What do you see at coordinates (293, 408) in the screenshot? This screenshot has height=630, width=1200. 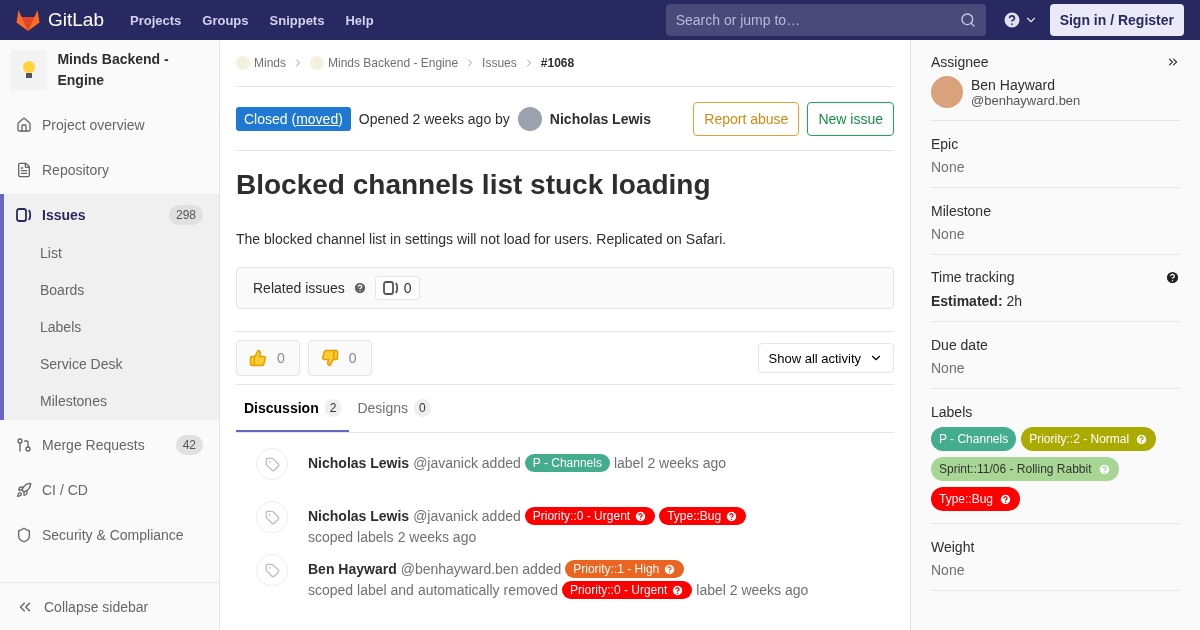 I see `tab: Discussion 2` at bounding box center [293, 408].